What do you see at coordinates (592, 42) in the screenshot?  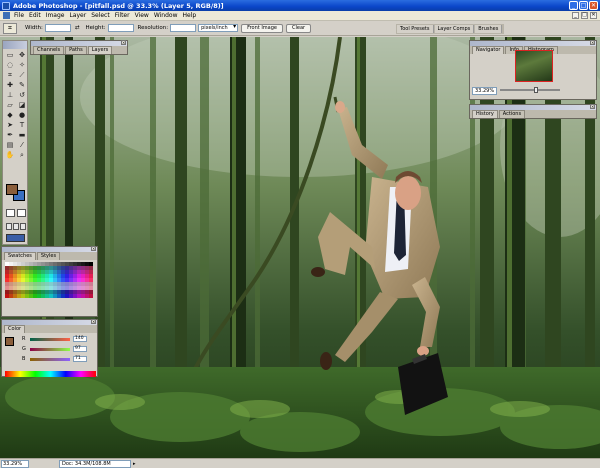 I see `navigator-palette-close-icon: ×` at bounding box center [592, 42].